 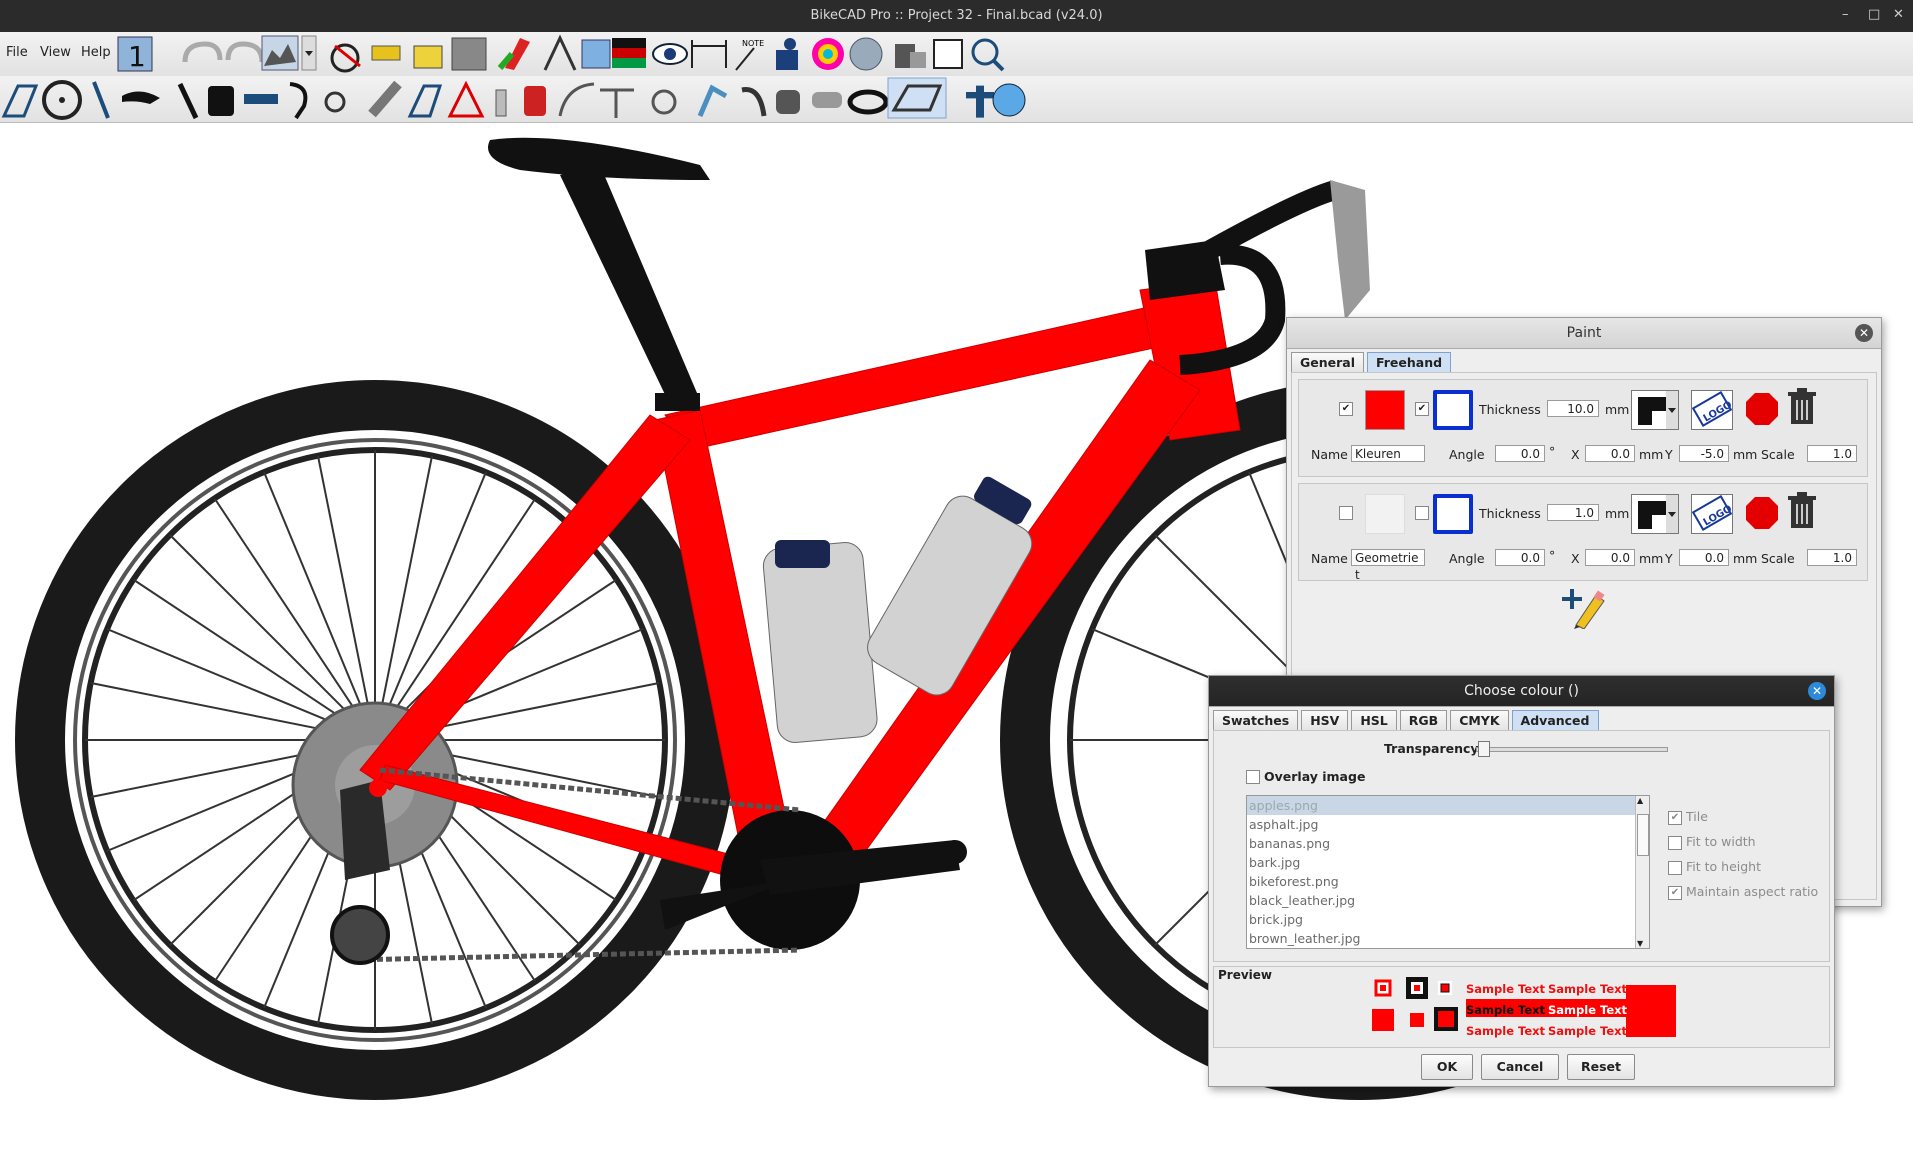 What do you see at coordinates (749, 55) in the screenshot?
I see `note-icon: NOTE` at bounding box center [749, 55].